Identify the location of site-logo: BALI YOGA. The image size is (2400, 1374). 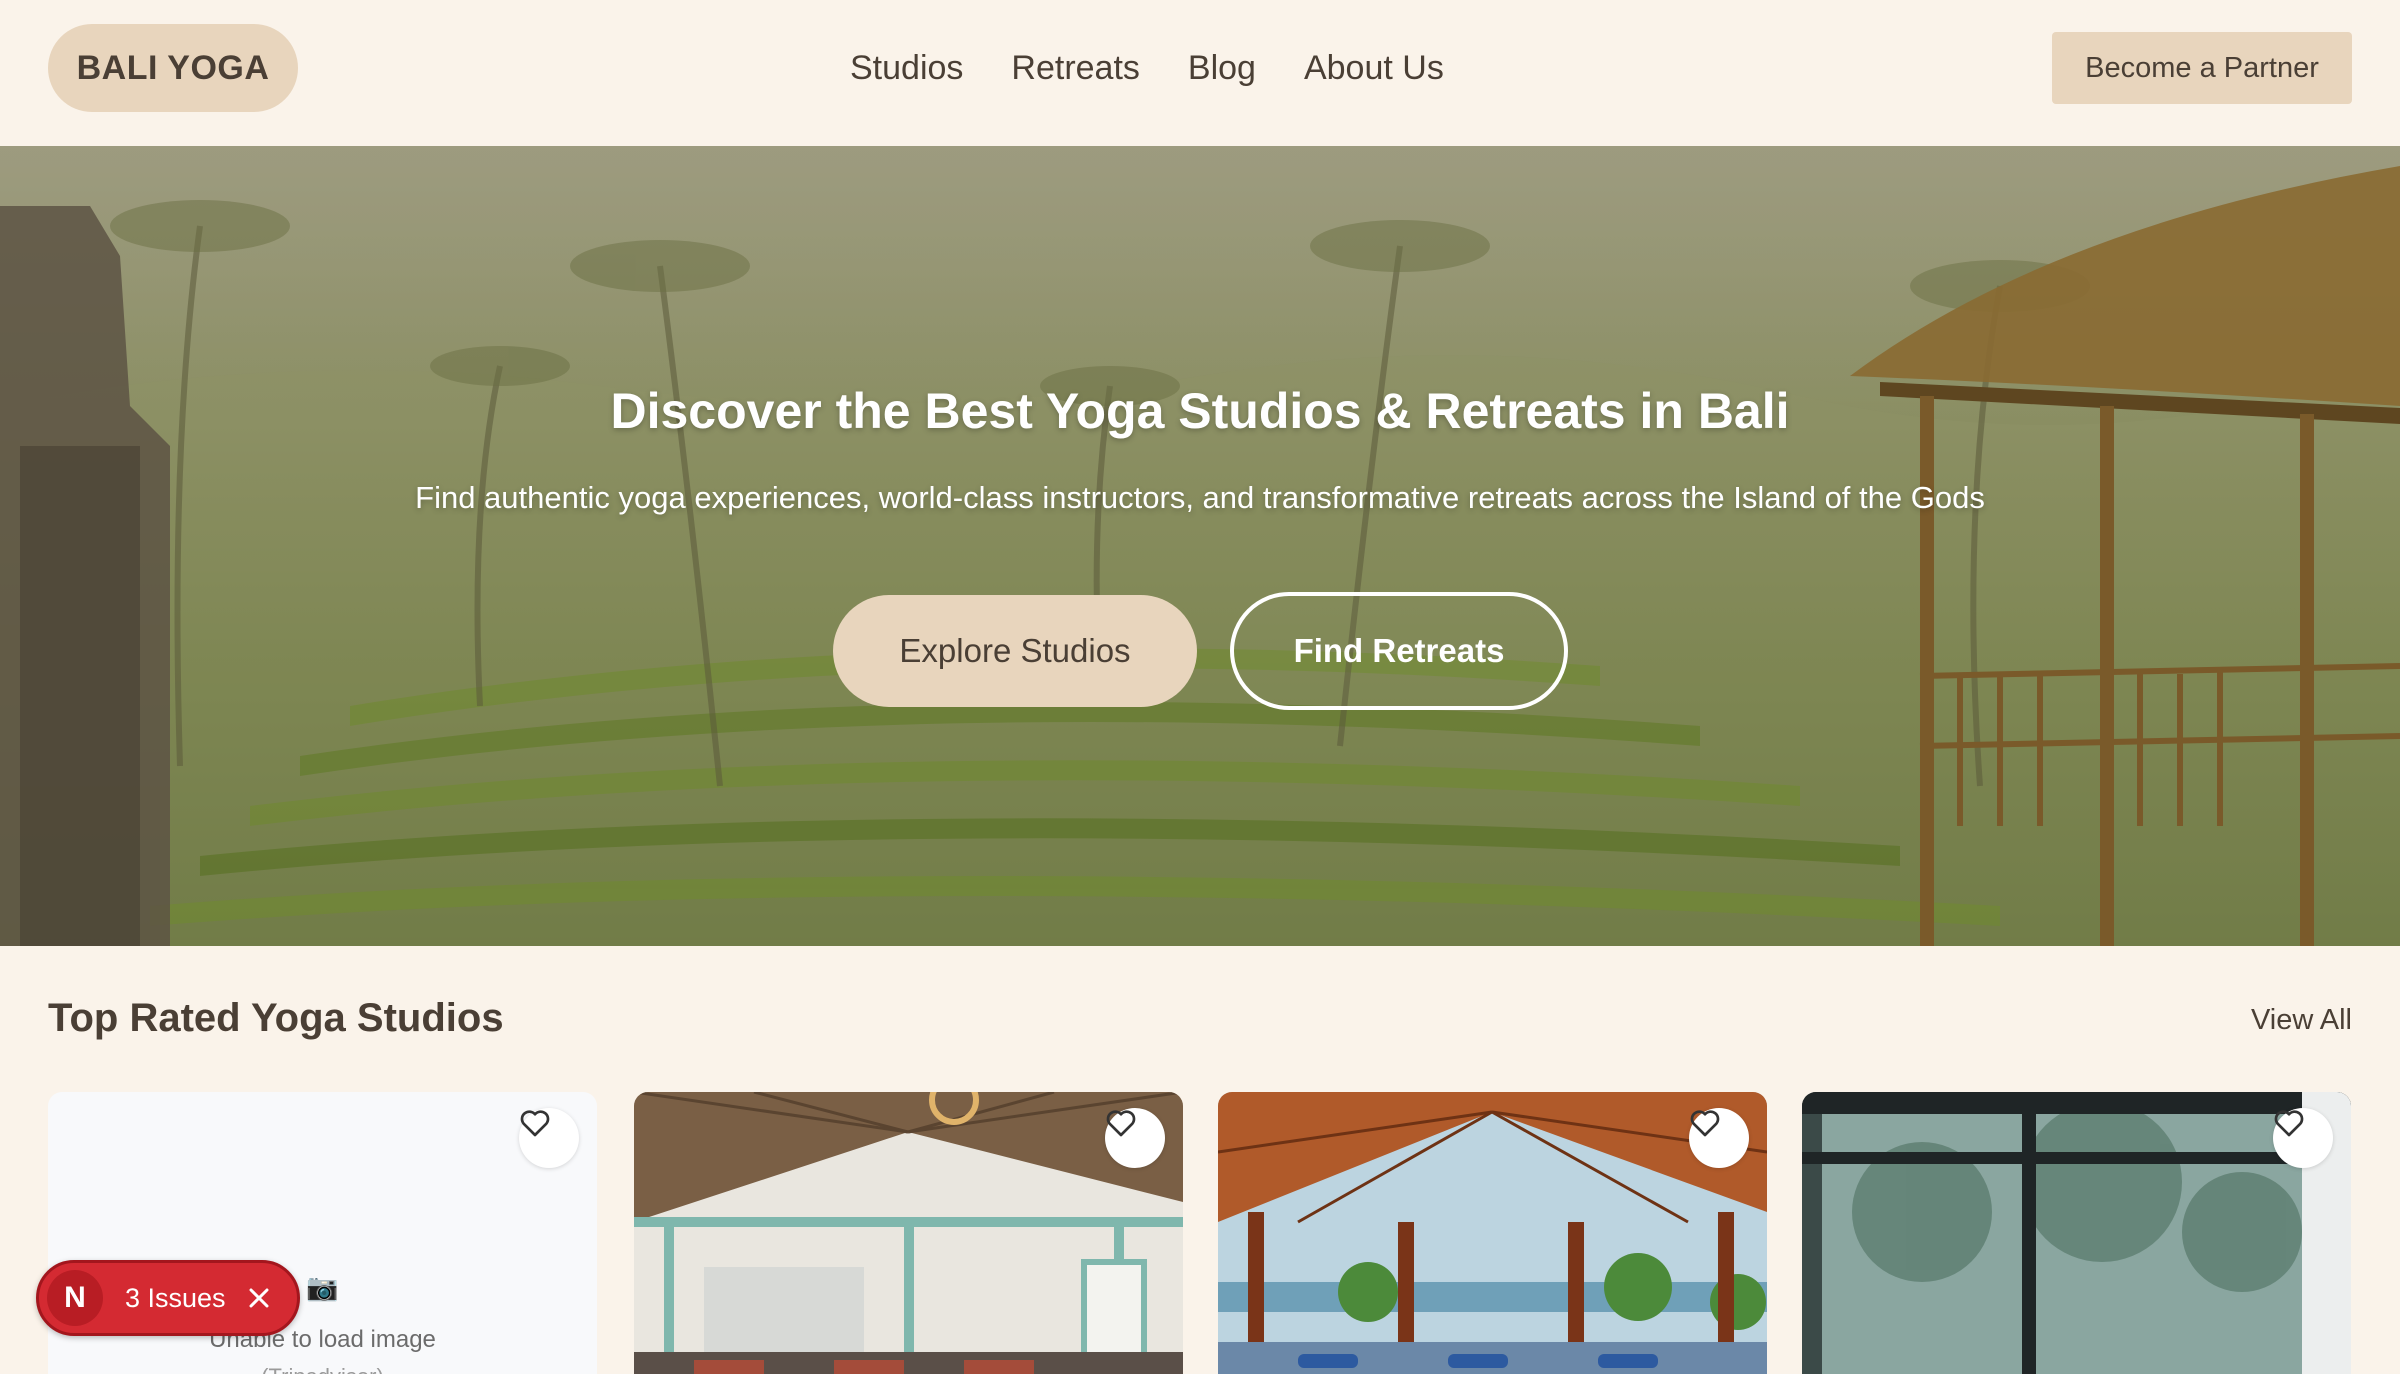
(173, 68).